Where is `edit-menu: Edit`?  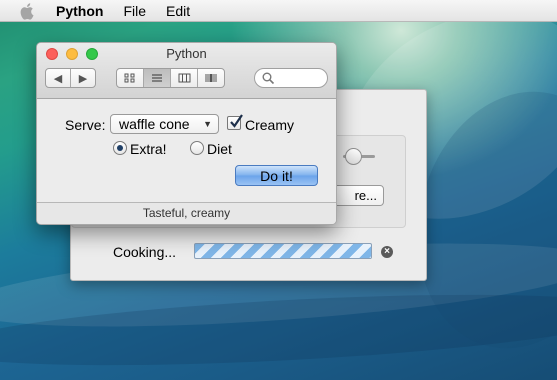 edit-menu: Edit is located at coordinates (178, 11).